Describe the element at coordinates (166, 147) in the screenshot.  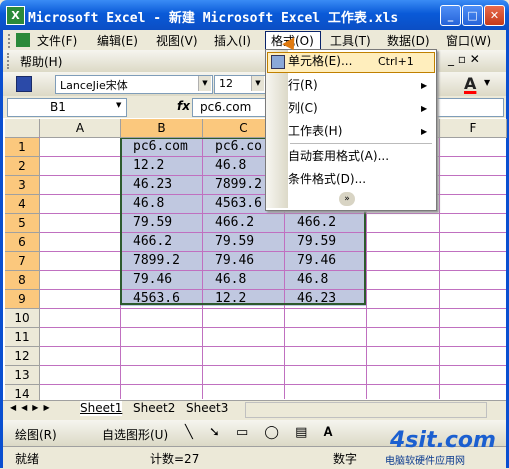
I see `cell-b1: pc6.com` at that location.